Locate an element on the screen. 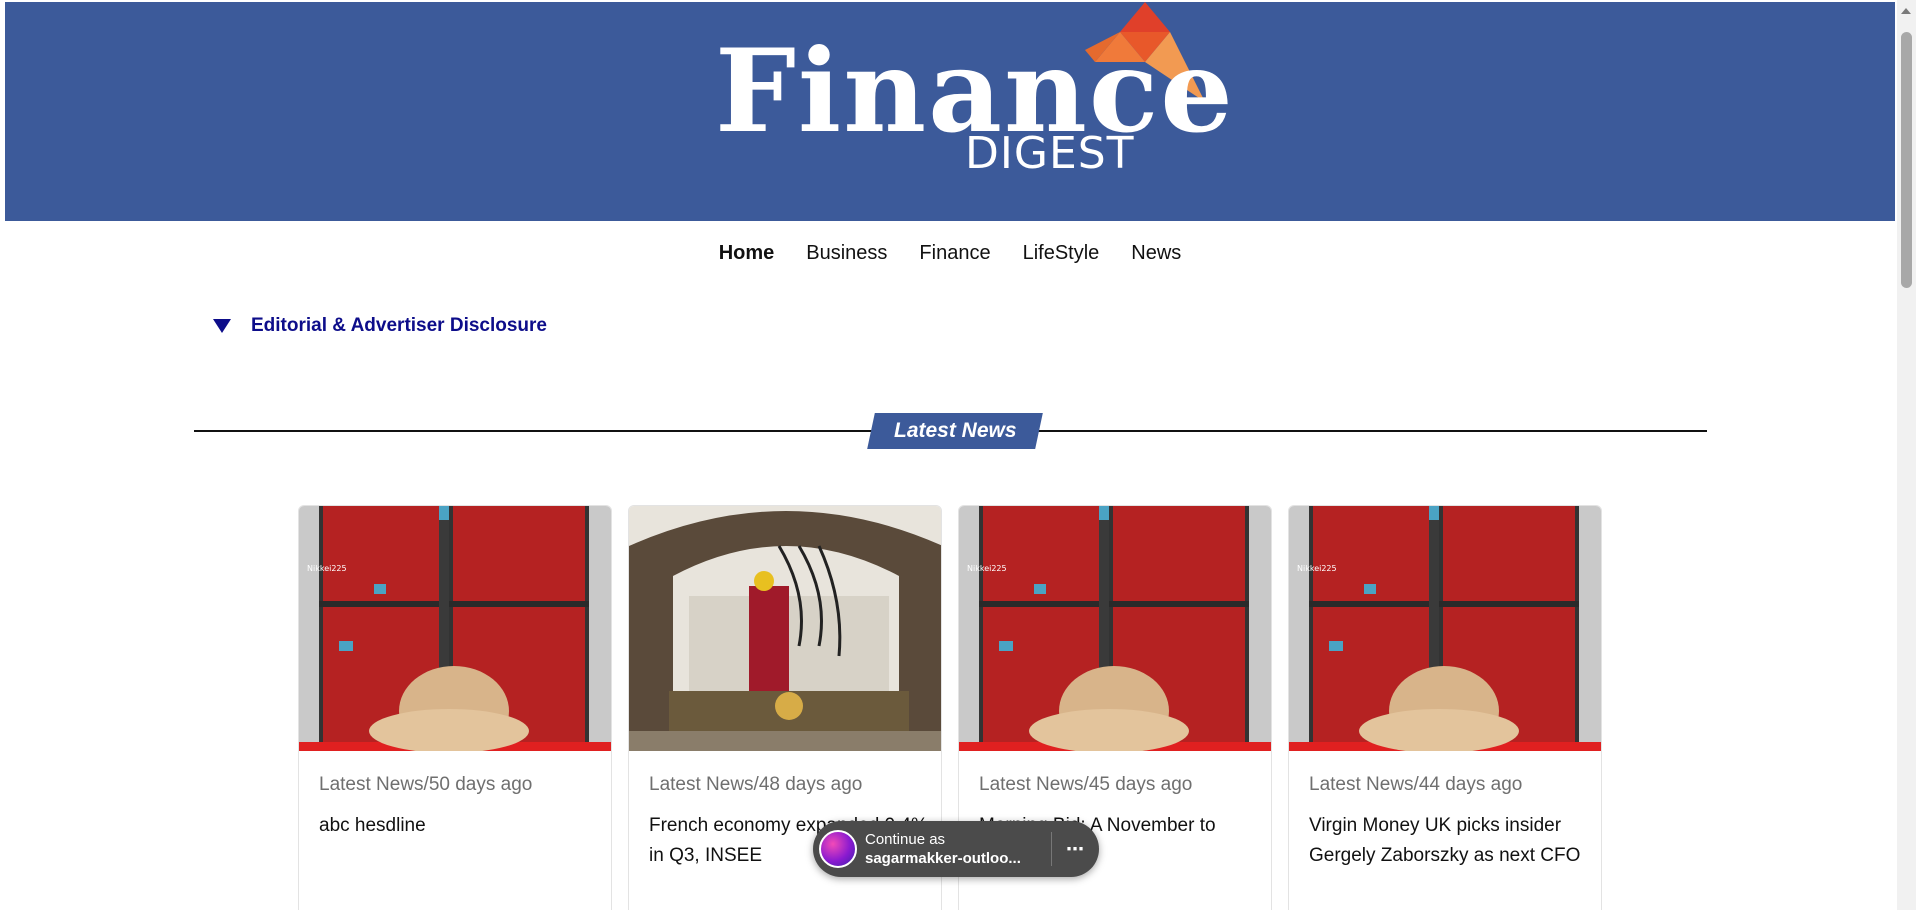  continue-as-popup: Continue as sagarmakker-outloo... ⋯ is located at coordinates (956, 849).